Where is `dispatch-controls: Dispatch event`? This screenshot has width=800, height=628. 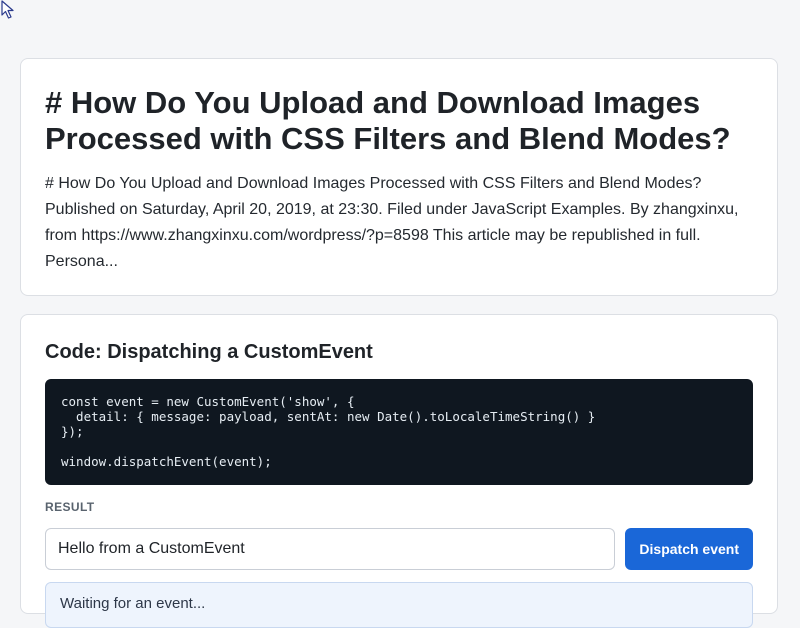 dispatch-controls: Dispatch event is located at coordinates (399, 549).